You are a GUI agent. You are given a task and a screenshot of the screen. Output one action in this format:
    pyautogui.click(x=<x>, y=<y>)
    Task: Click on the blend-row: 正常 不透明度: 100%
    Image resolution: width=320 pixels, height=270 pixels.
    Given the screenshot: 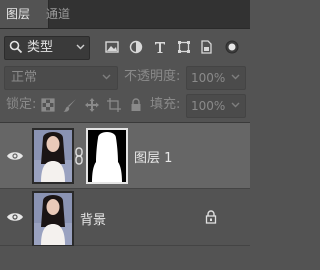 What is the action you would take?
    pyautogui.click(x=125, y=78)
    